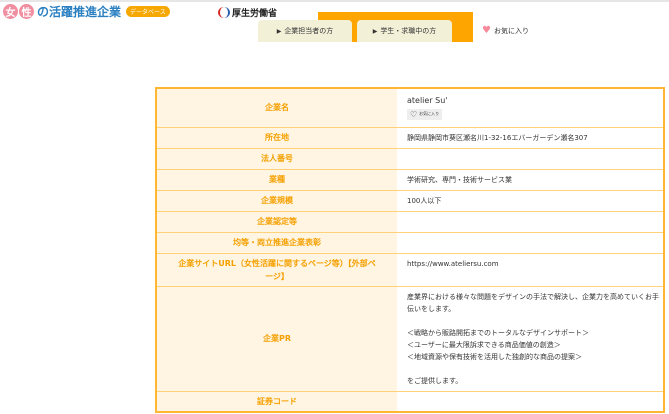 This screenshot has height=414, width=669. I want to click on favorites-link: ♥ お気に入り, so click(505, 30).